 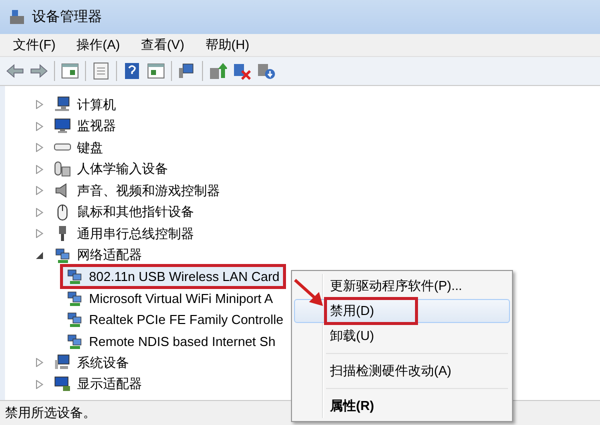 I want to click on menu-item: 属性(R), so click(x=402, y=406).